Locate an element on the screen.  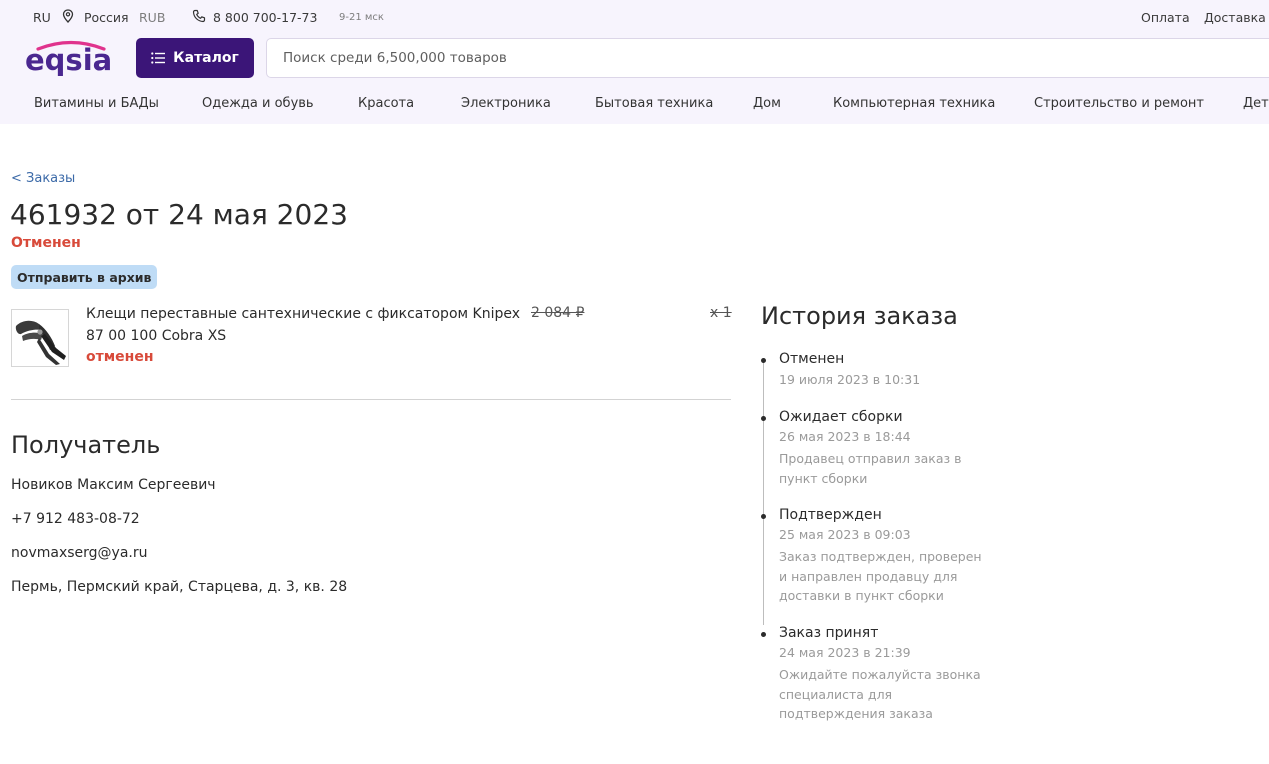
history-status: Подтвержден is located at coordinates (830, 515).